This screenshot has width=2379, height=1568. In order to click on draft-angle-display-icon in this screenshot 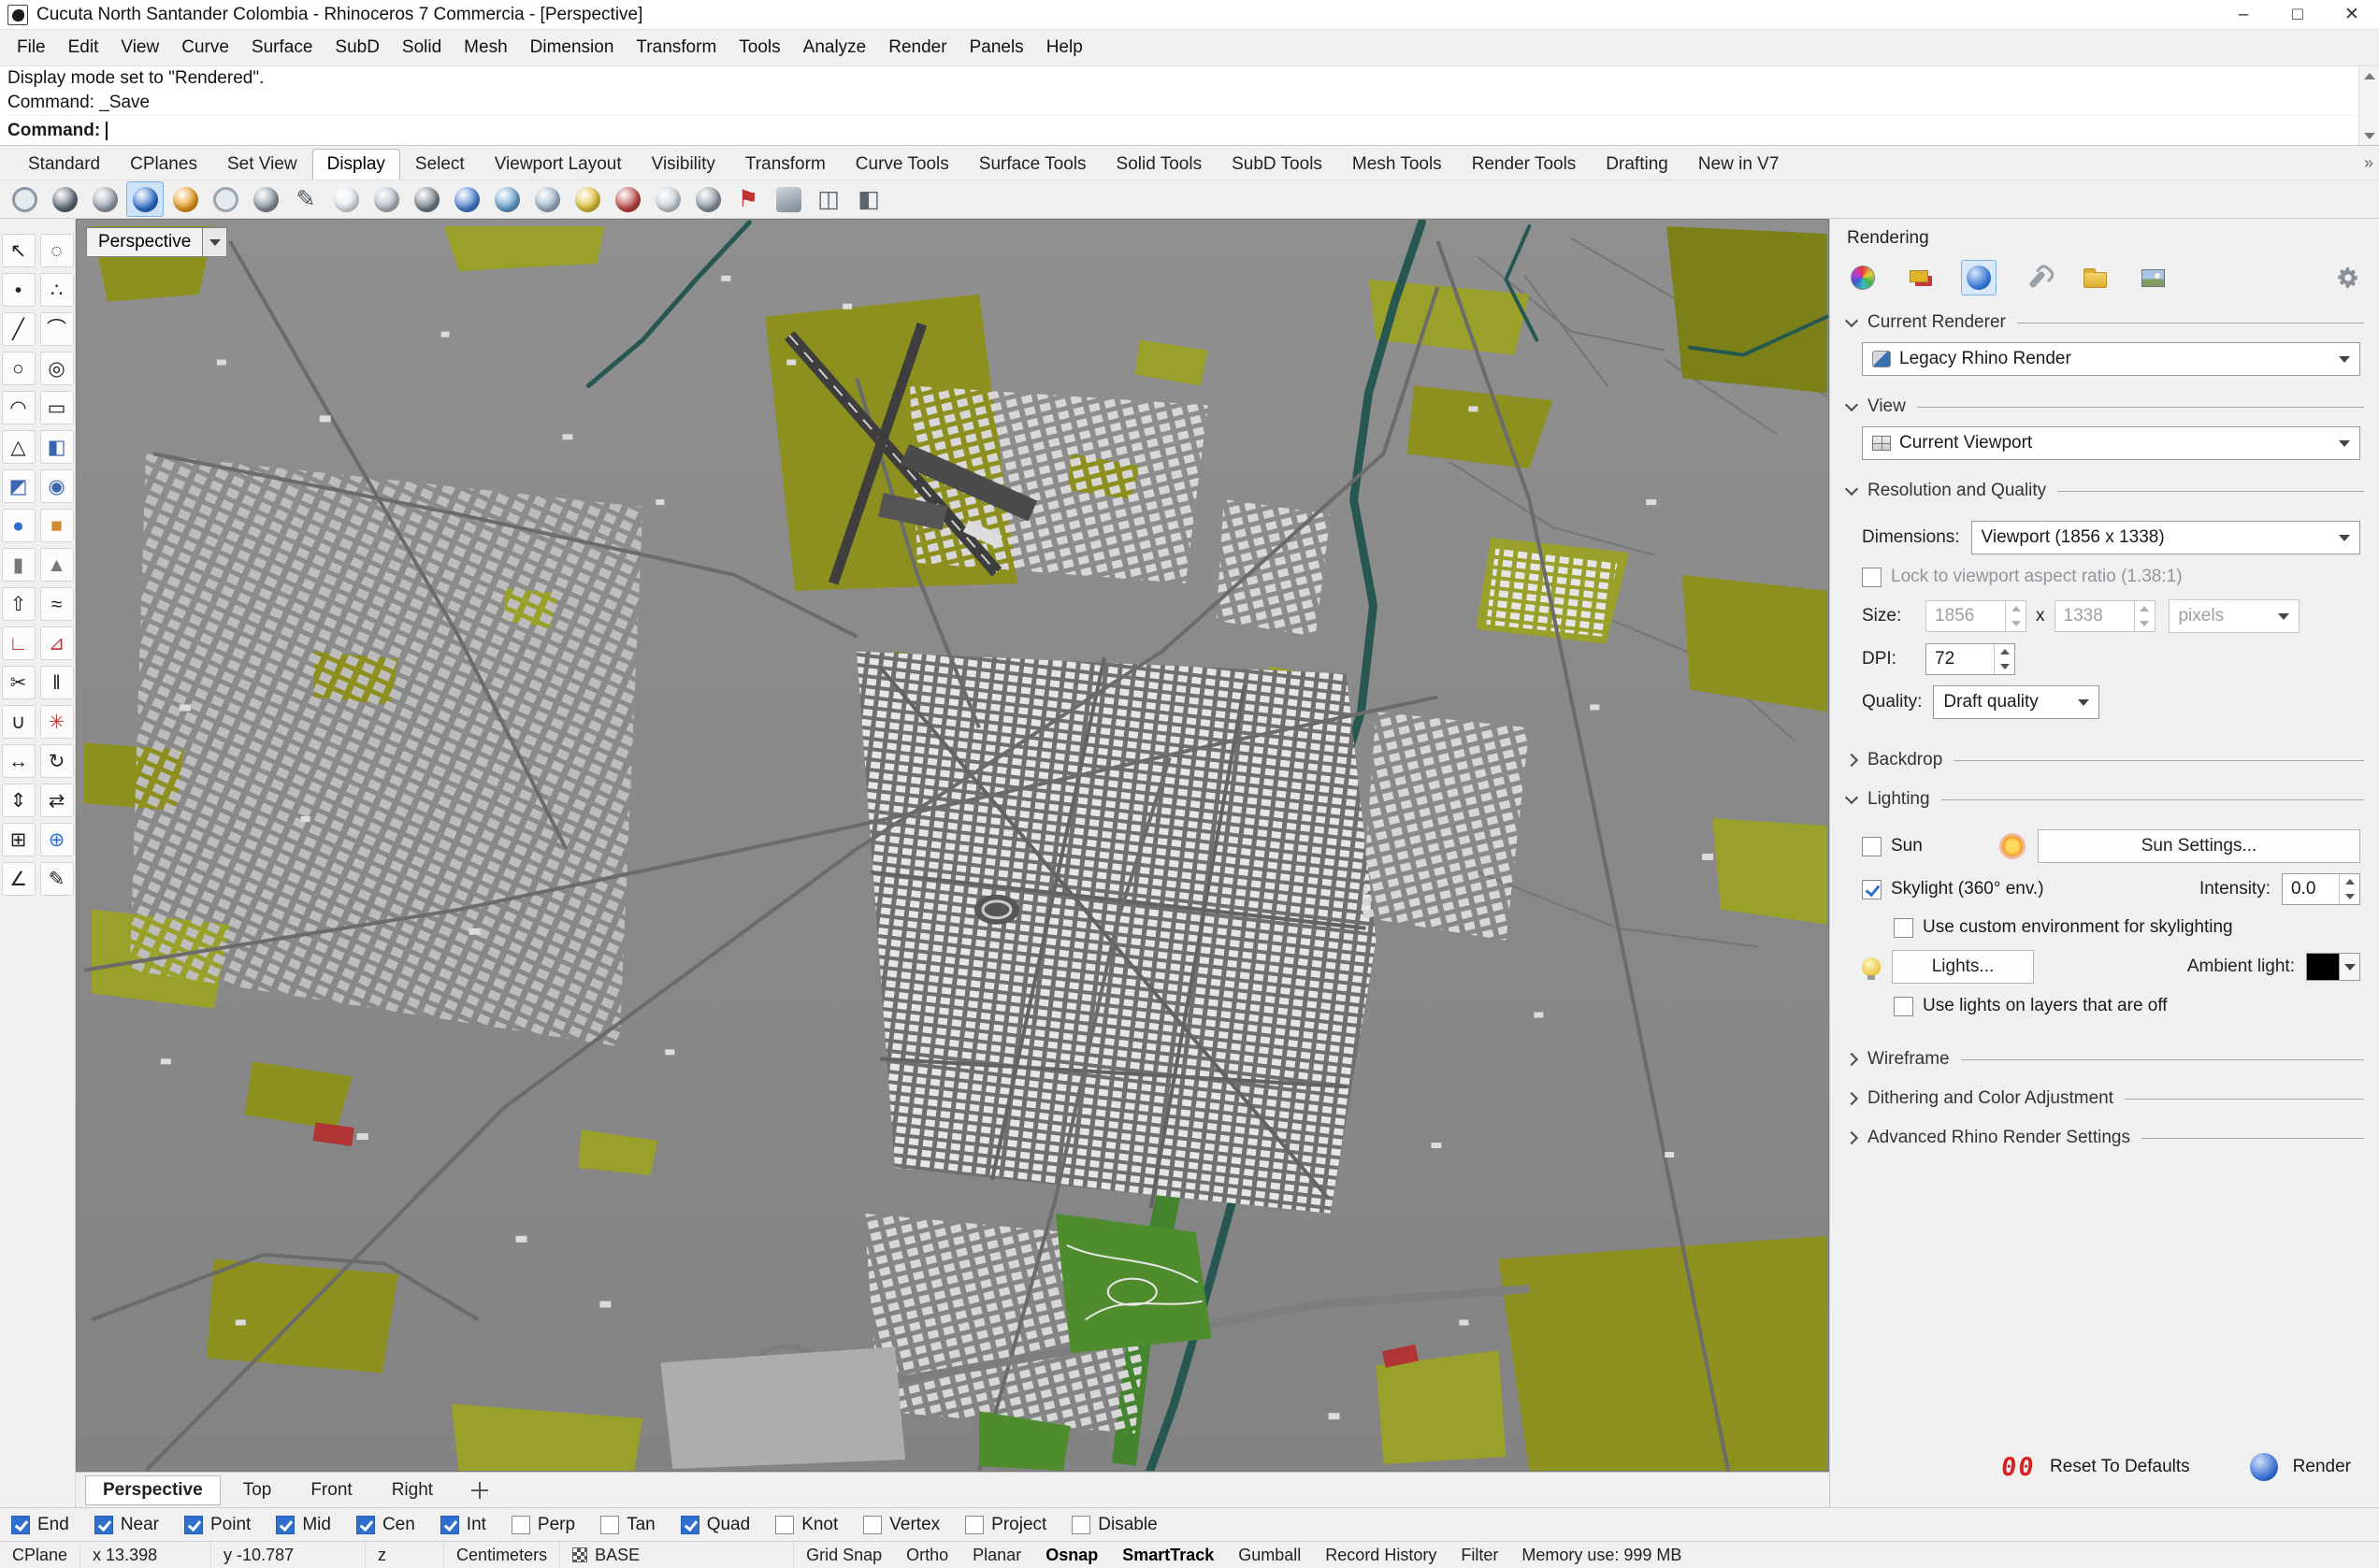, I will do `click(708, 199)`.